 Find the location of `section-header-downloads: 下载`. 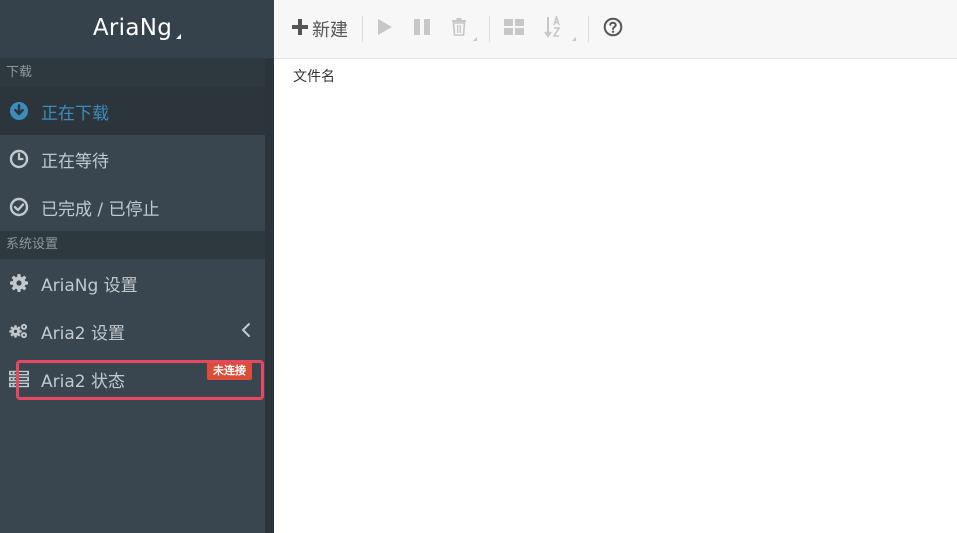

section-header-downloads: 下载 is located at coordinates (132, 73).